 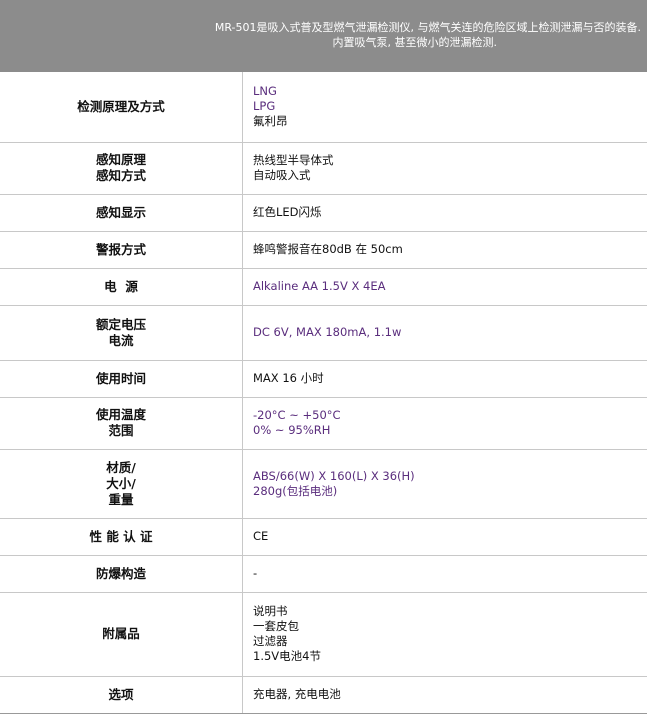 I want to click on spec-label: 感知原理 感知方式, so click(x=121, y=168).